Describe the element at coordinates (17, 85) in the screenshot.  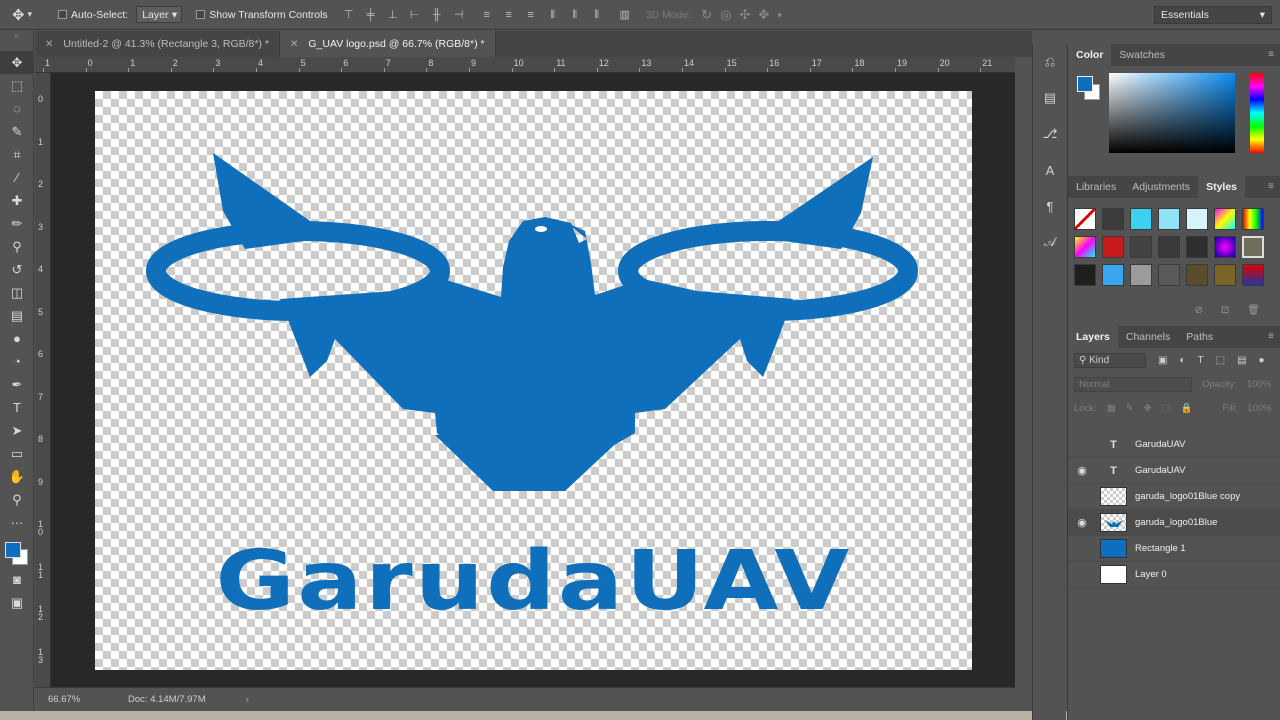
I see `marquee-tool-icon: ⬚` at that location.